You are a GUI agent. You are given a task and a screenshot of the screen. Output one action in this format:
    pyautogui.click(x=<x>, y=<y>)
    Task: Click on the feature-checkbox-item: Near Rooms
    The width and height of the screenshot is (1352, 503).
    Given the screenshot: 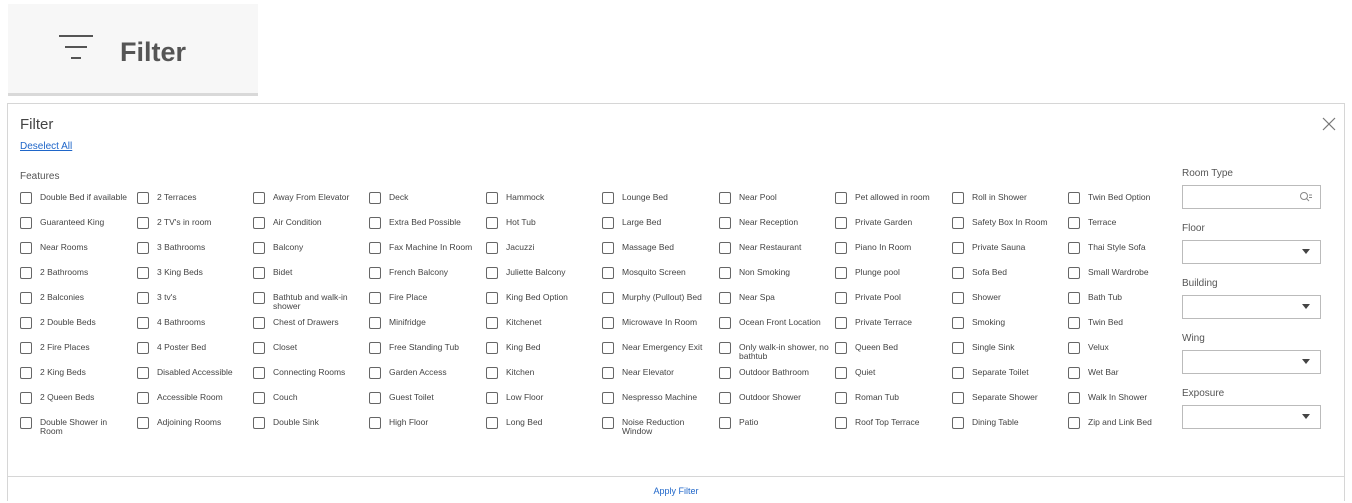 What is the action you would take?
    pyautogui.click(x=76, y=254)
    